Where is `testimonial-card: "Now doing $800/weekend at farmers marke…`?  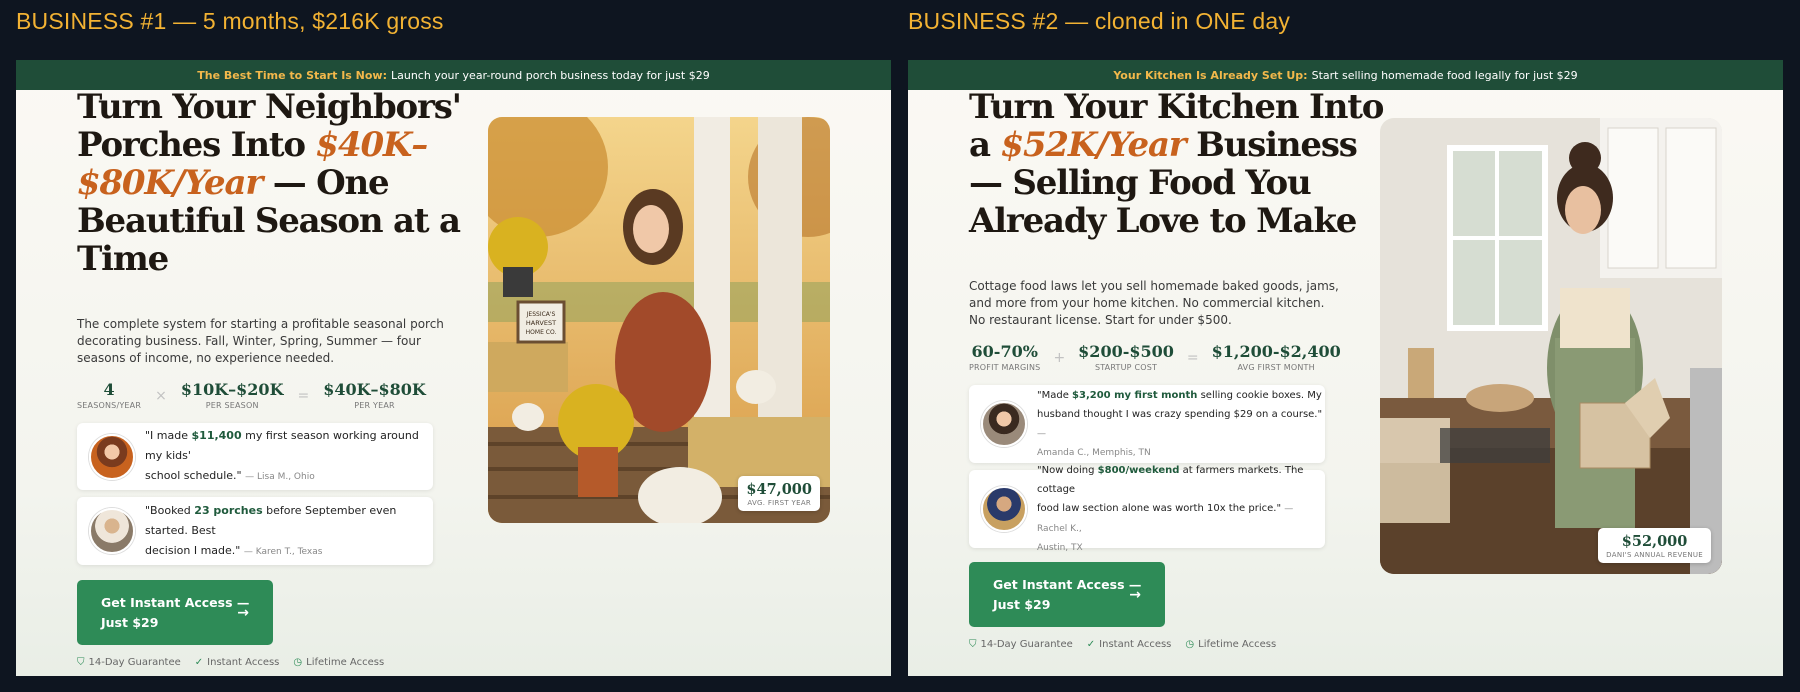 testimonial-card: "Now doing $800/weekend at farmers marke… is located at coordinates (1147, 509).